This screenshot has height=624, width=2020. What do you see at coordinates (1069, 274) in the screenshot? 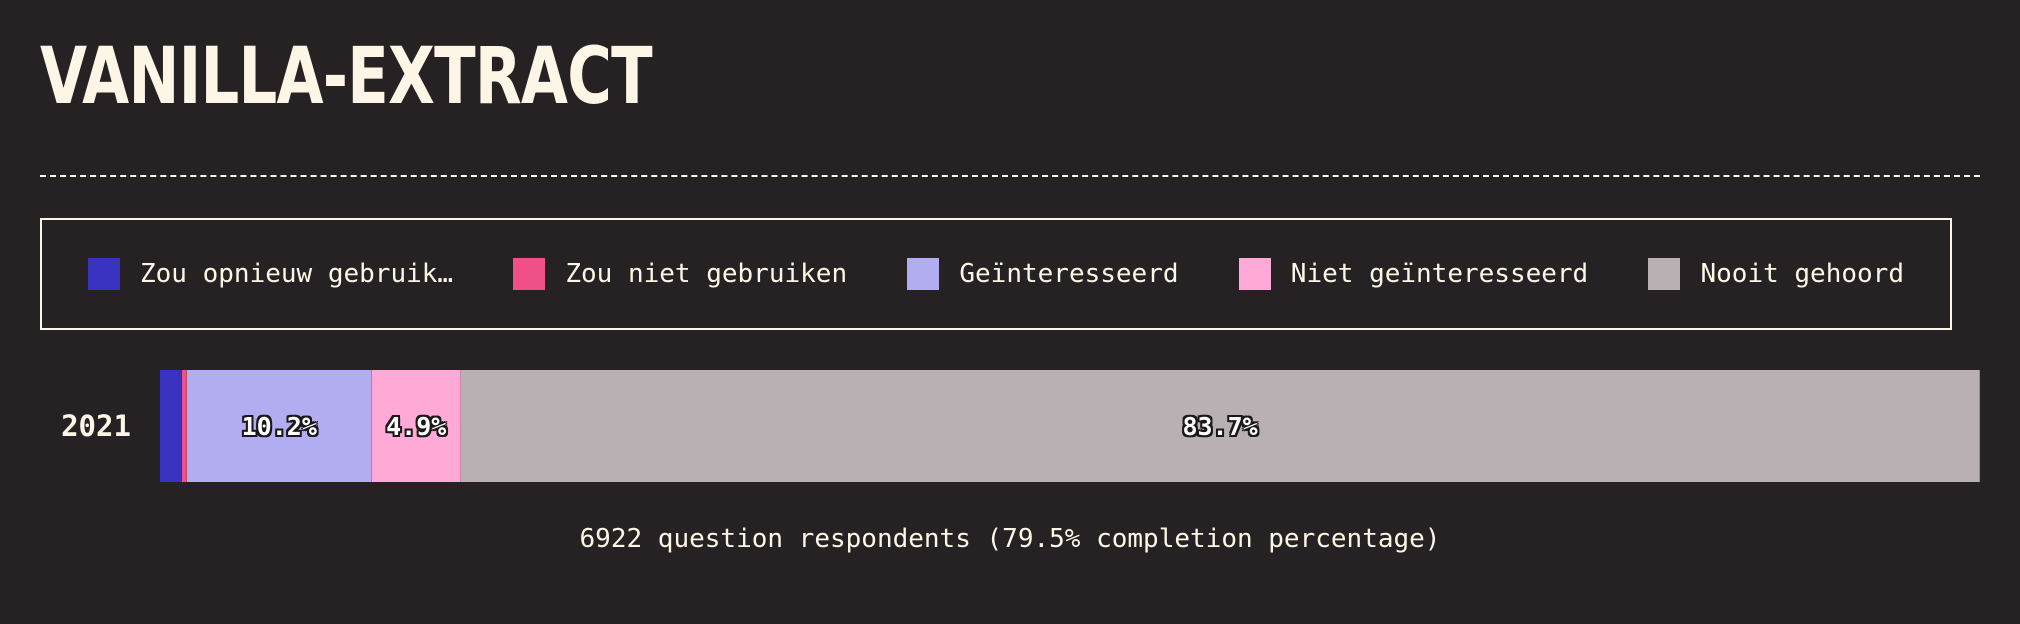
I see `legend-label: Geïnteresseerd` at bounding box center [1069, 274].